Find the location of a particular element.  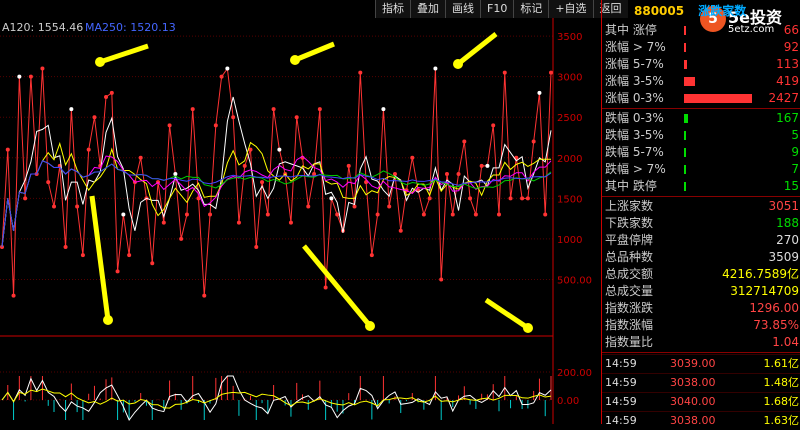

stat-row: 平盘停牌 270 is located at coordinates (701, 240).